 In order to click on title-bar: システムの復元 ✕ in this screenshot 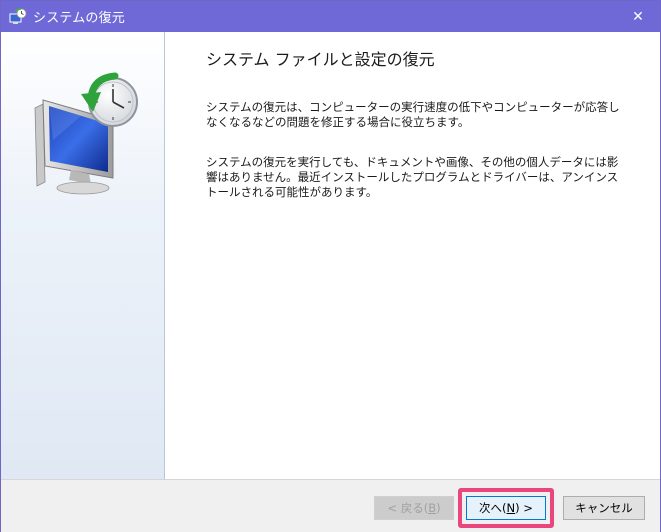, I will do `click(330, 16)`.